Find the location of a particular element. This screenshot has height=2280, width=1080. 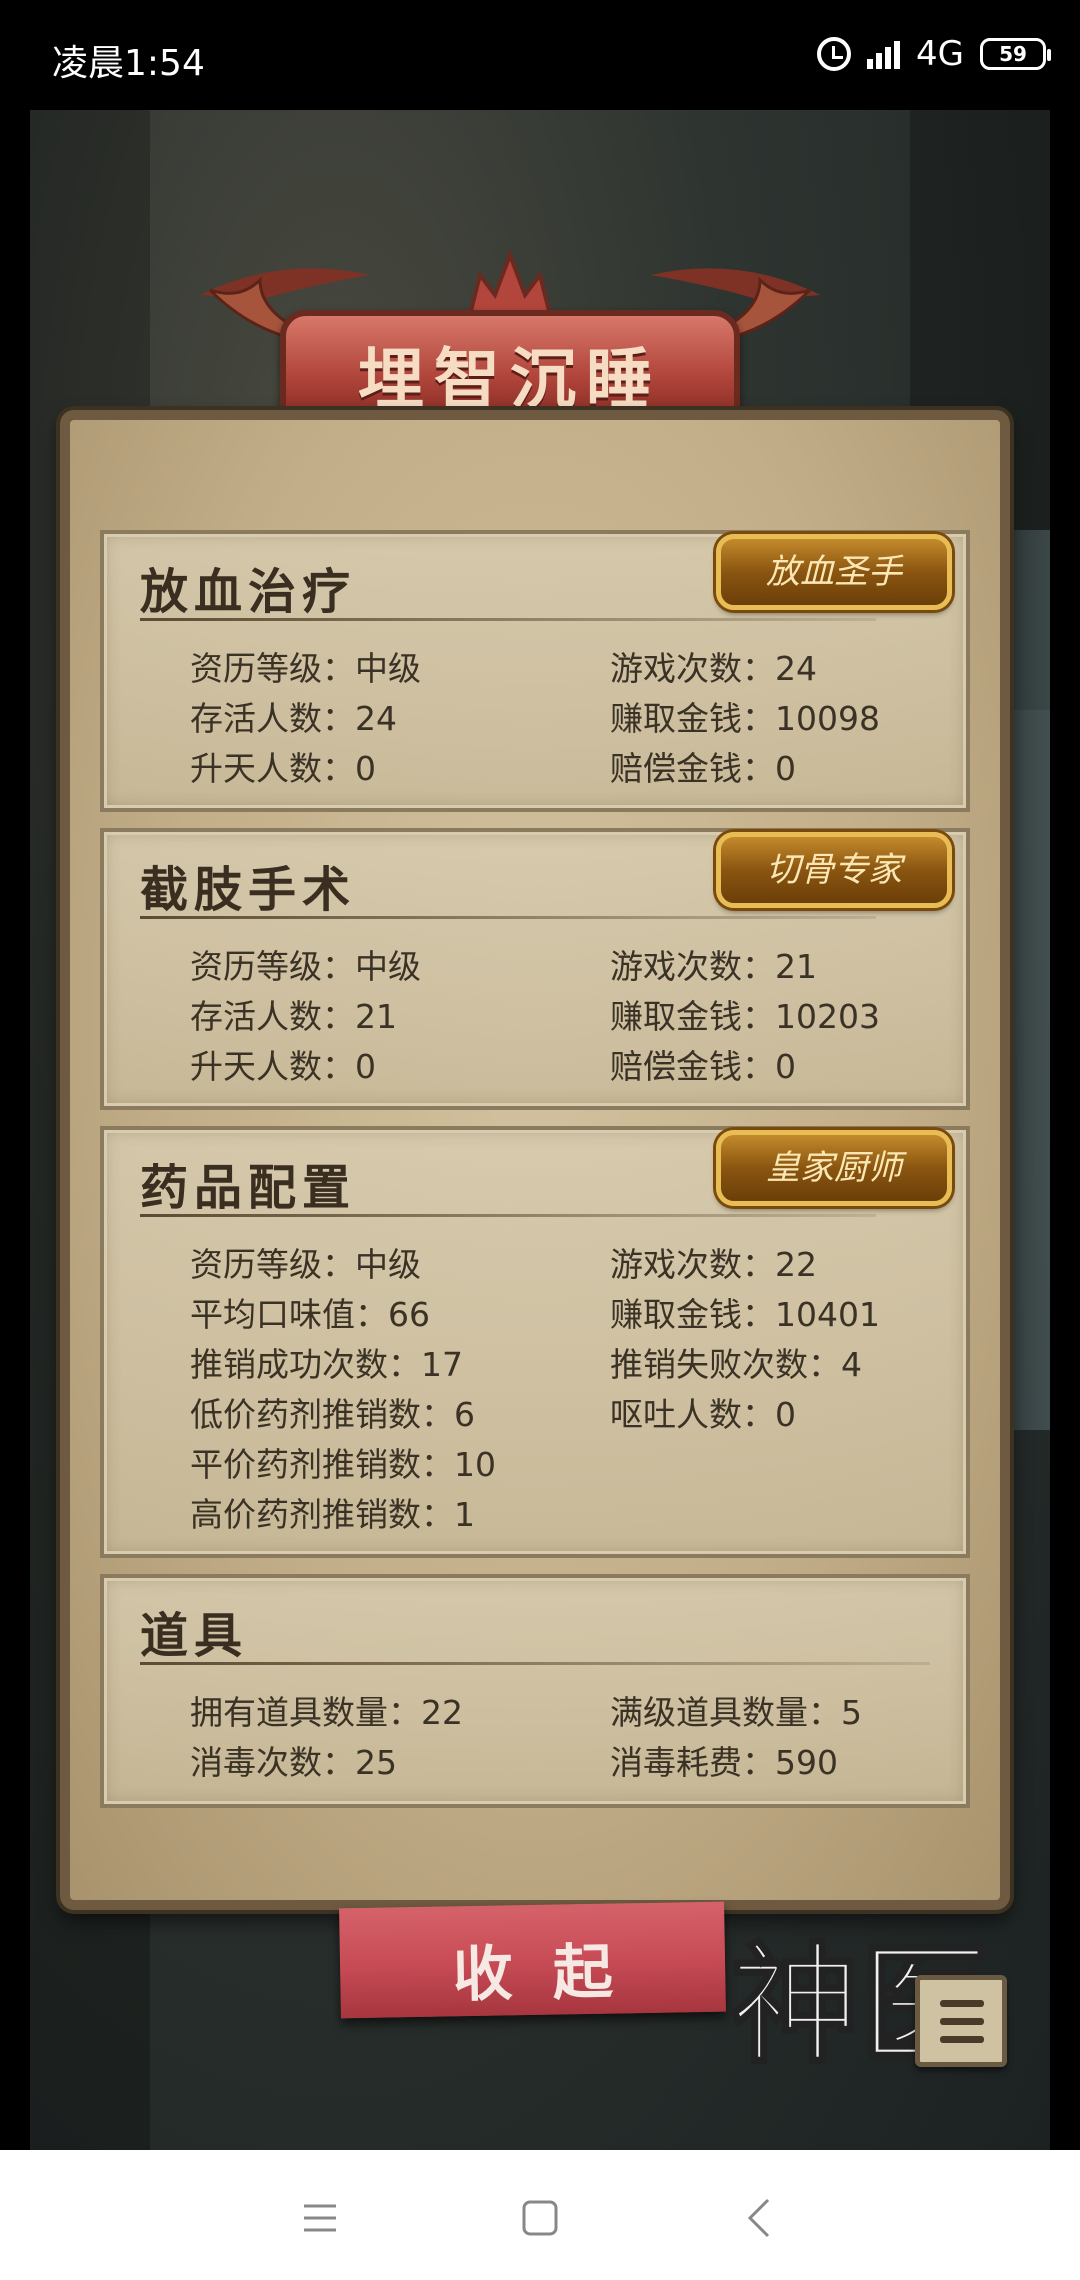

stat-item: 平价药剂推销数：10 is located at coordinates (343, 1464).